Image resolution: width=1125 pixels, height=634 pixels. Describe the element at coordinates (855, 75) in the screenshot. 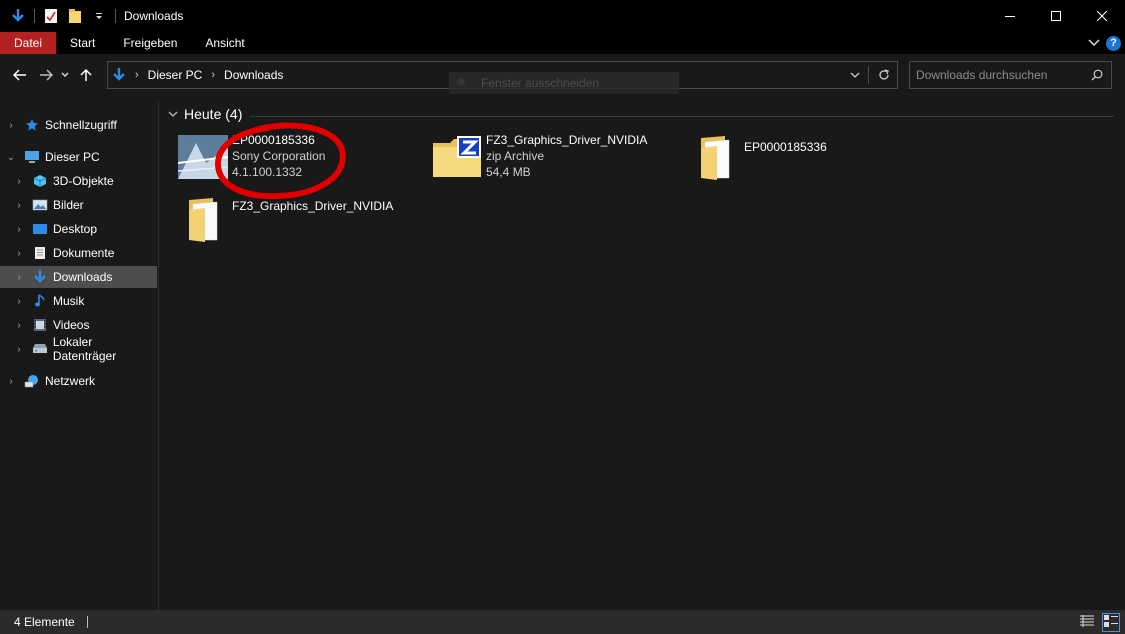

I see `address-dropdown-icon` at that location.